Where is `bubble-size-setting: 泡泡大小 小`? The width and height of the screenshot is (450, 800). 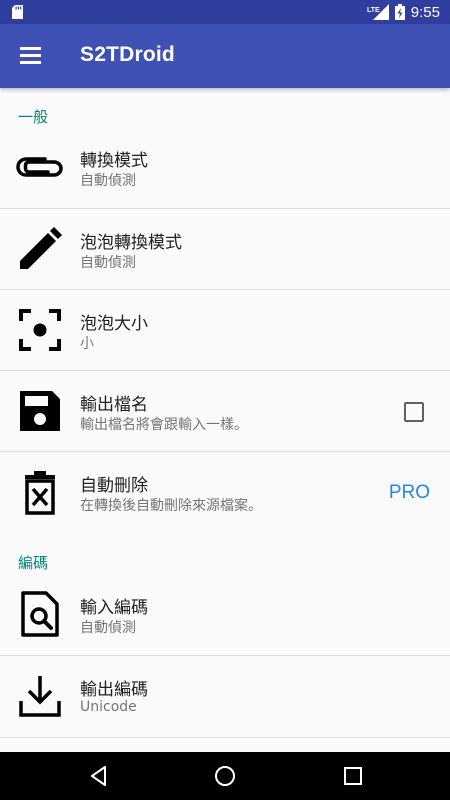 bubble-size-setting: 泡泡大小 小 is located at coordinates (225, 330).